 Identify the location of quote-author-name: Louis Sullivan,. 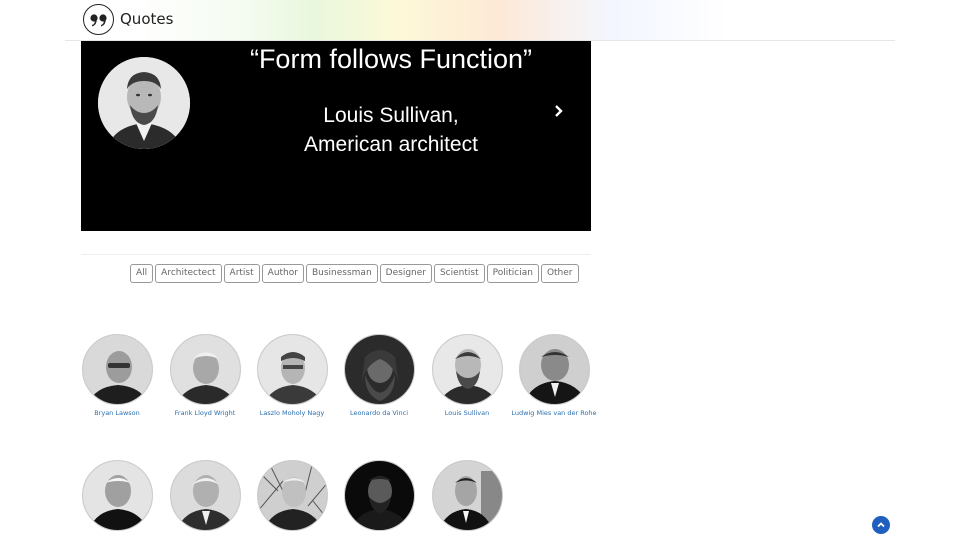
(391, 115).